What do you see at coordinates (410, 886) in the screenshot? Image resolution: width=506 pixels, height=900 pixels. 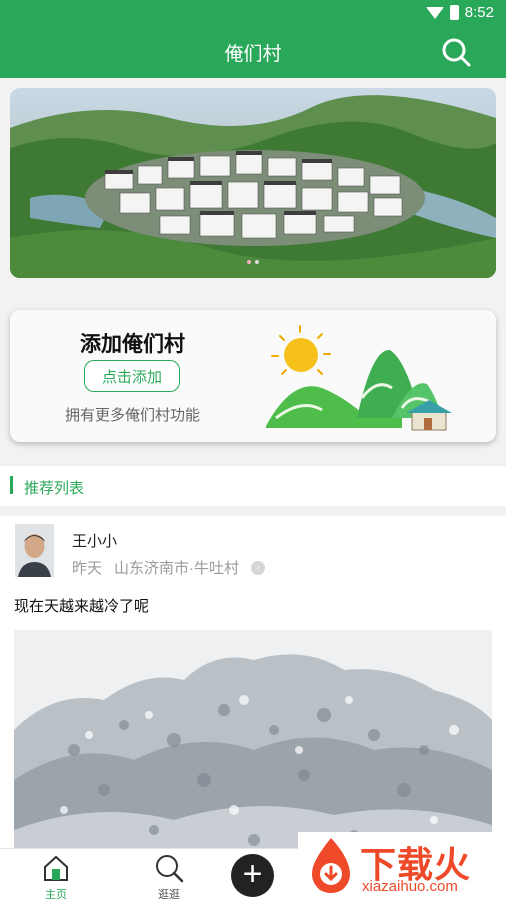 I see `watermark-domain: xiazaihuo.com` at bounding box center [410, 886].